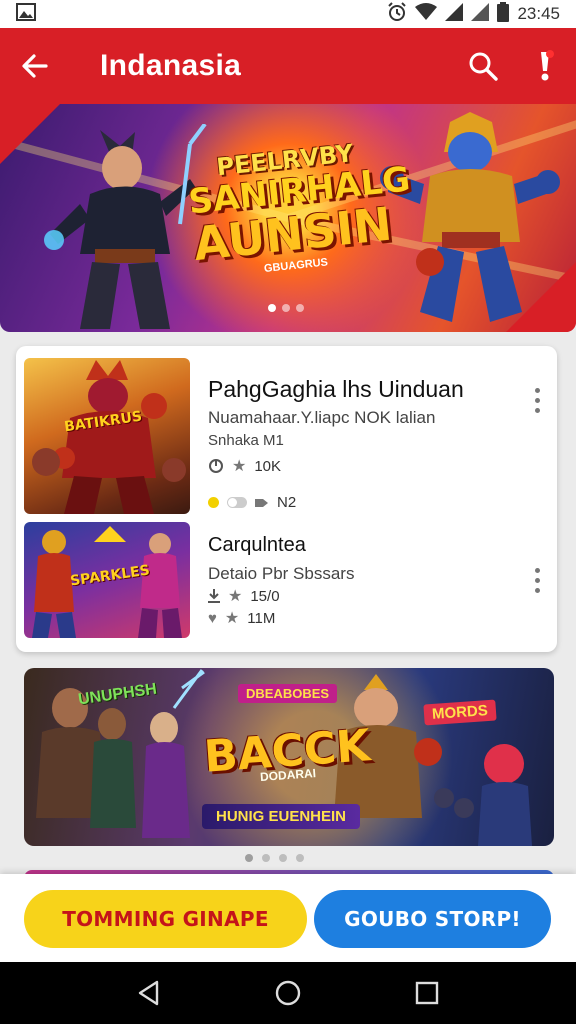  Describe the element at coordinates (432, 919) in the screenshot. I see `secondary-action-button: GOUBO STORP!` at that location.